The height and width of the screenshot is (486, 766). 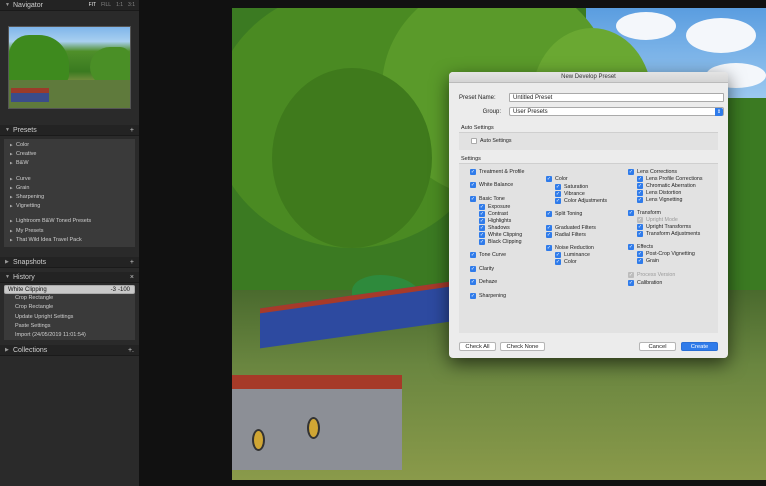 I want to click on grain-checkbox: ✓ Grain, so click(x=648, y=261).